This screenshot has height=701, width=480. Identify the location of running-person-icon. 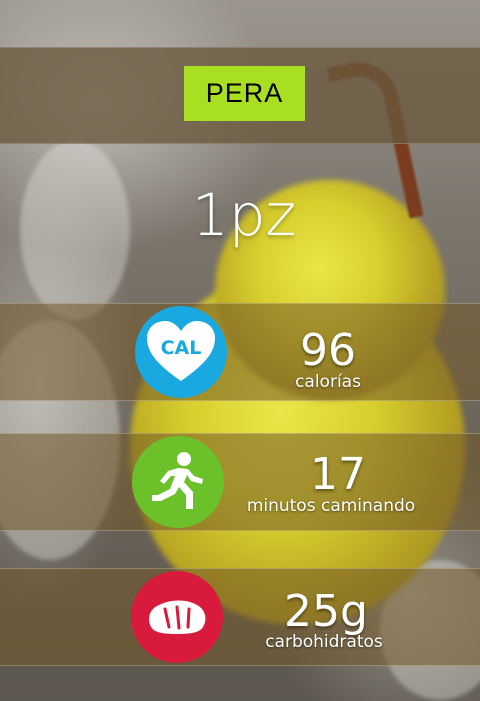
(177, 480).